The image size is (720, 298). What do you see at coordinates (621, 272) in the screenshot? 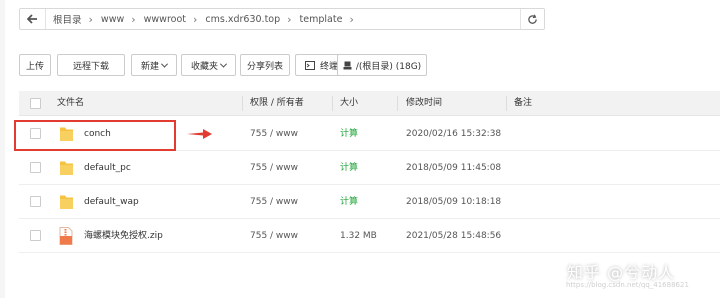
I see `watermark: 知乎 @兮动人` at bounding box center [621, 272].